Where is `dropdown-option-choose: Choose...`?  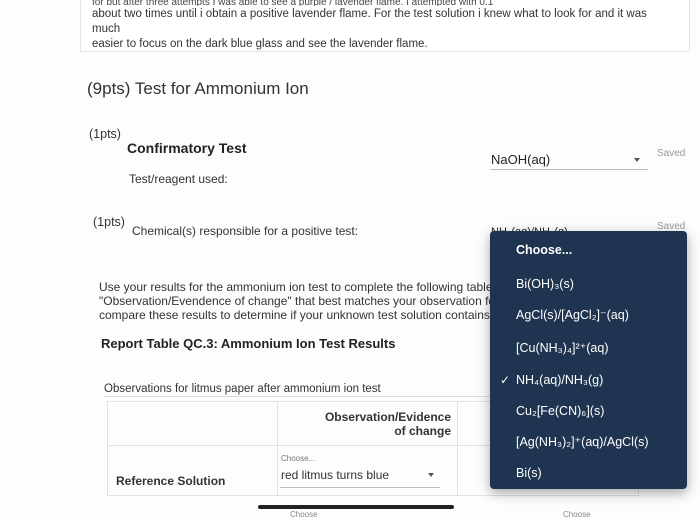 dropdown-option-choose: Choose... is located at coordinates (588, 250).